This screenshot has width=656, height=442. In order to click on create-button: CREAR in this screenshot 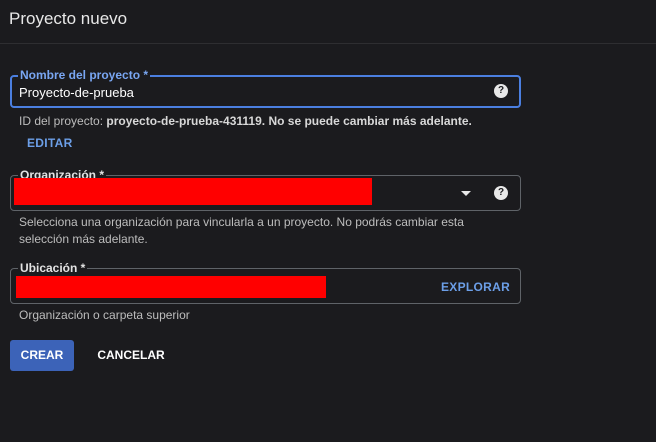, I will do `click(42, 355)`.